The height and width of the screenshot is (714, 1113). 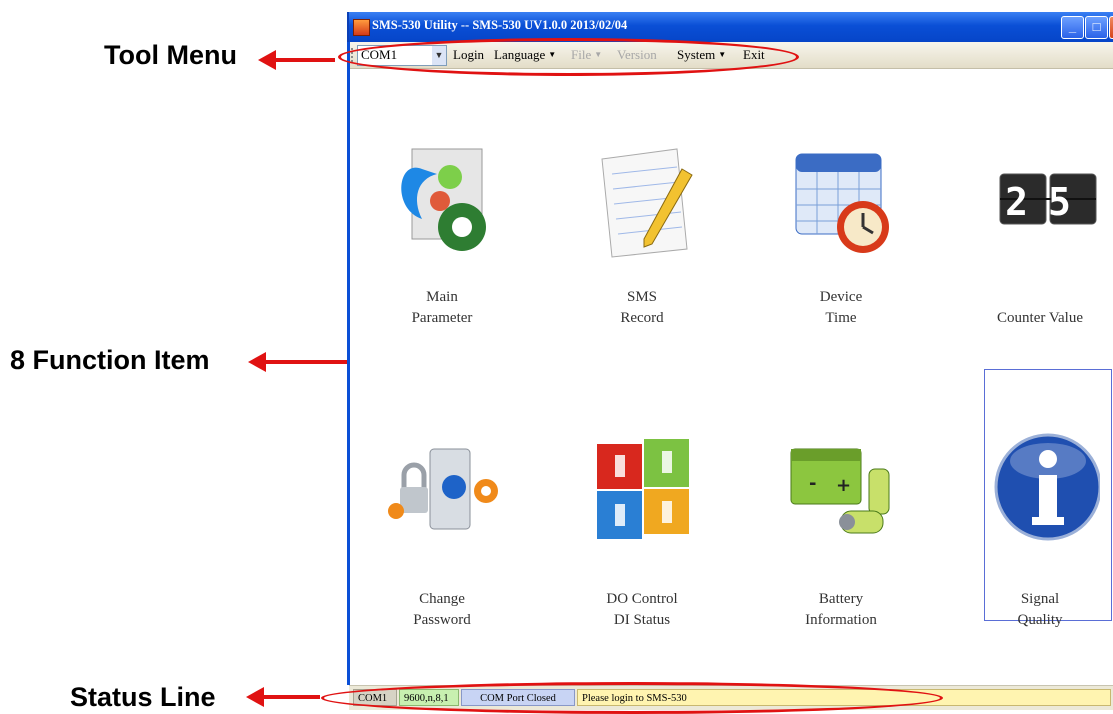 I want to click on function-counter-value: 25 Counter Value, so click(x=1034, y=204).